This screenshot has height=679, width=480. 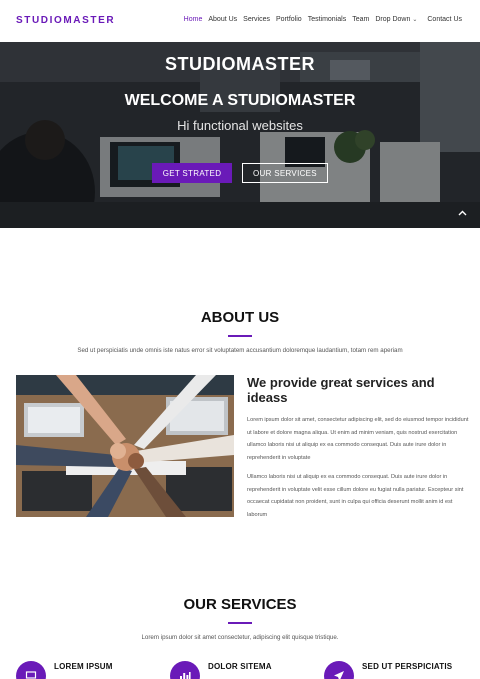 I want to click on chevron-up-icon, so click(x=462, y=213).